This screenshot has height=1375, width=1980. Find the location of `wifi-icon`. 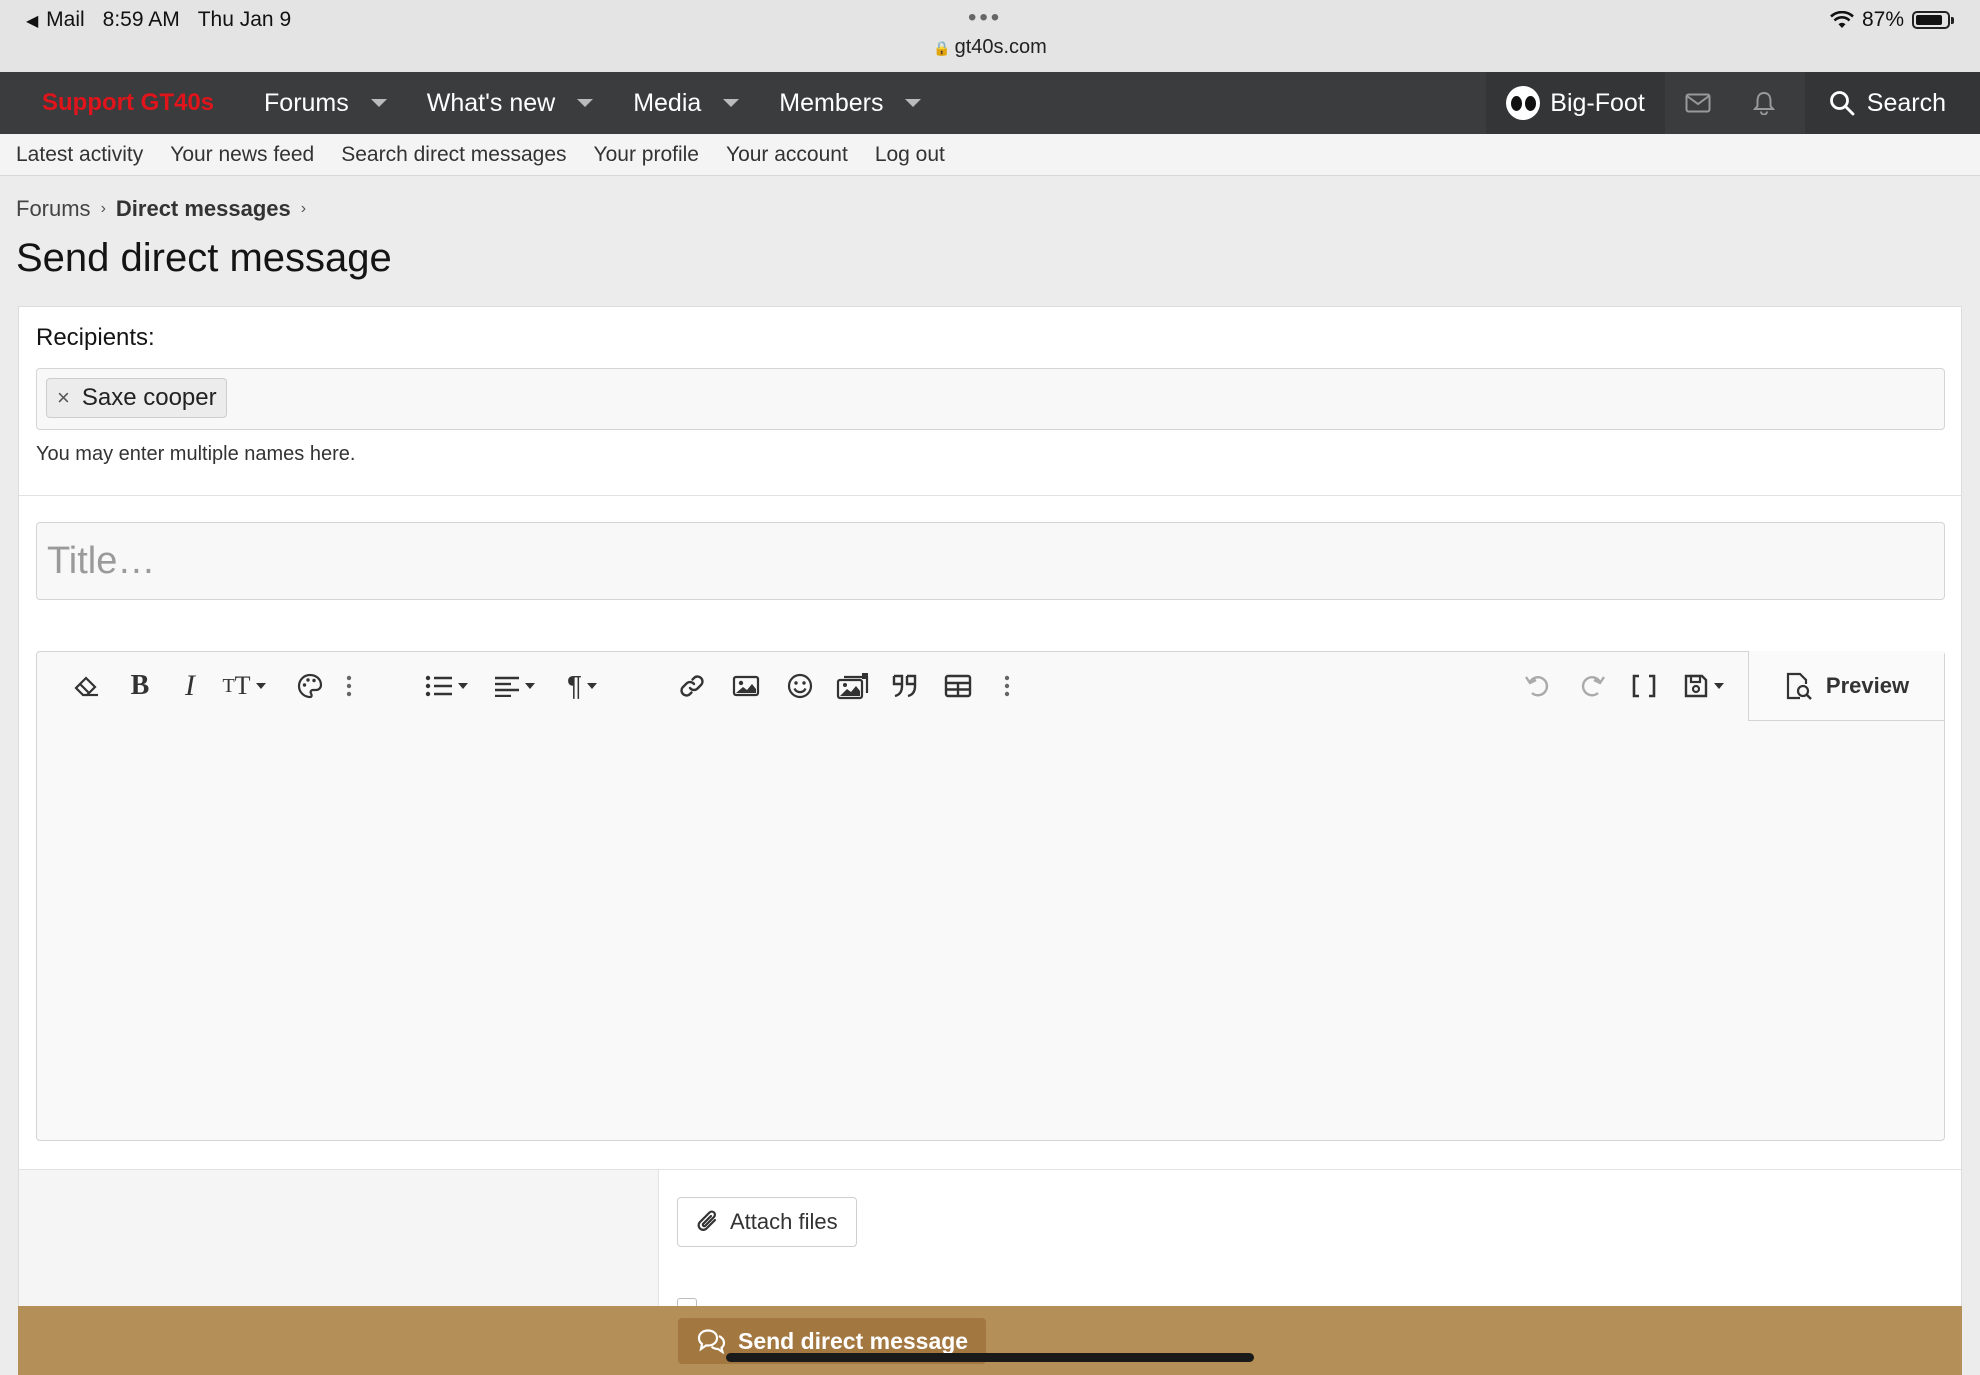

wifi-icon is located at coordinates (1842, 19).